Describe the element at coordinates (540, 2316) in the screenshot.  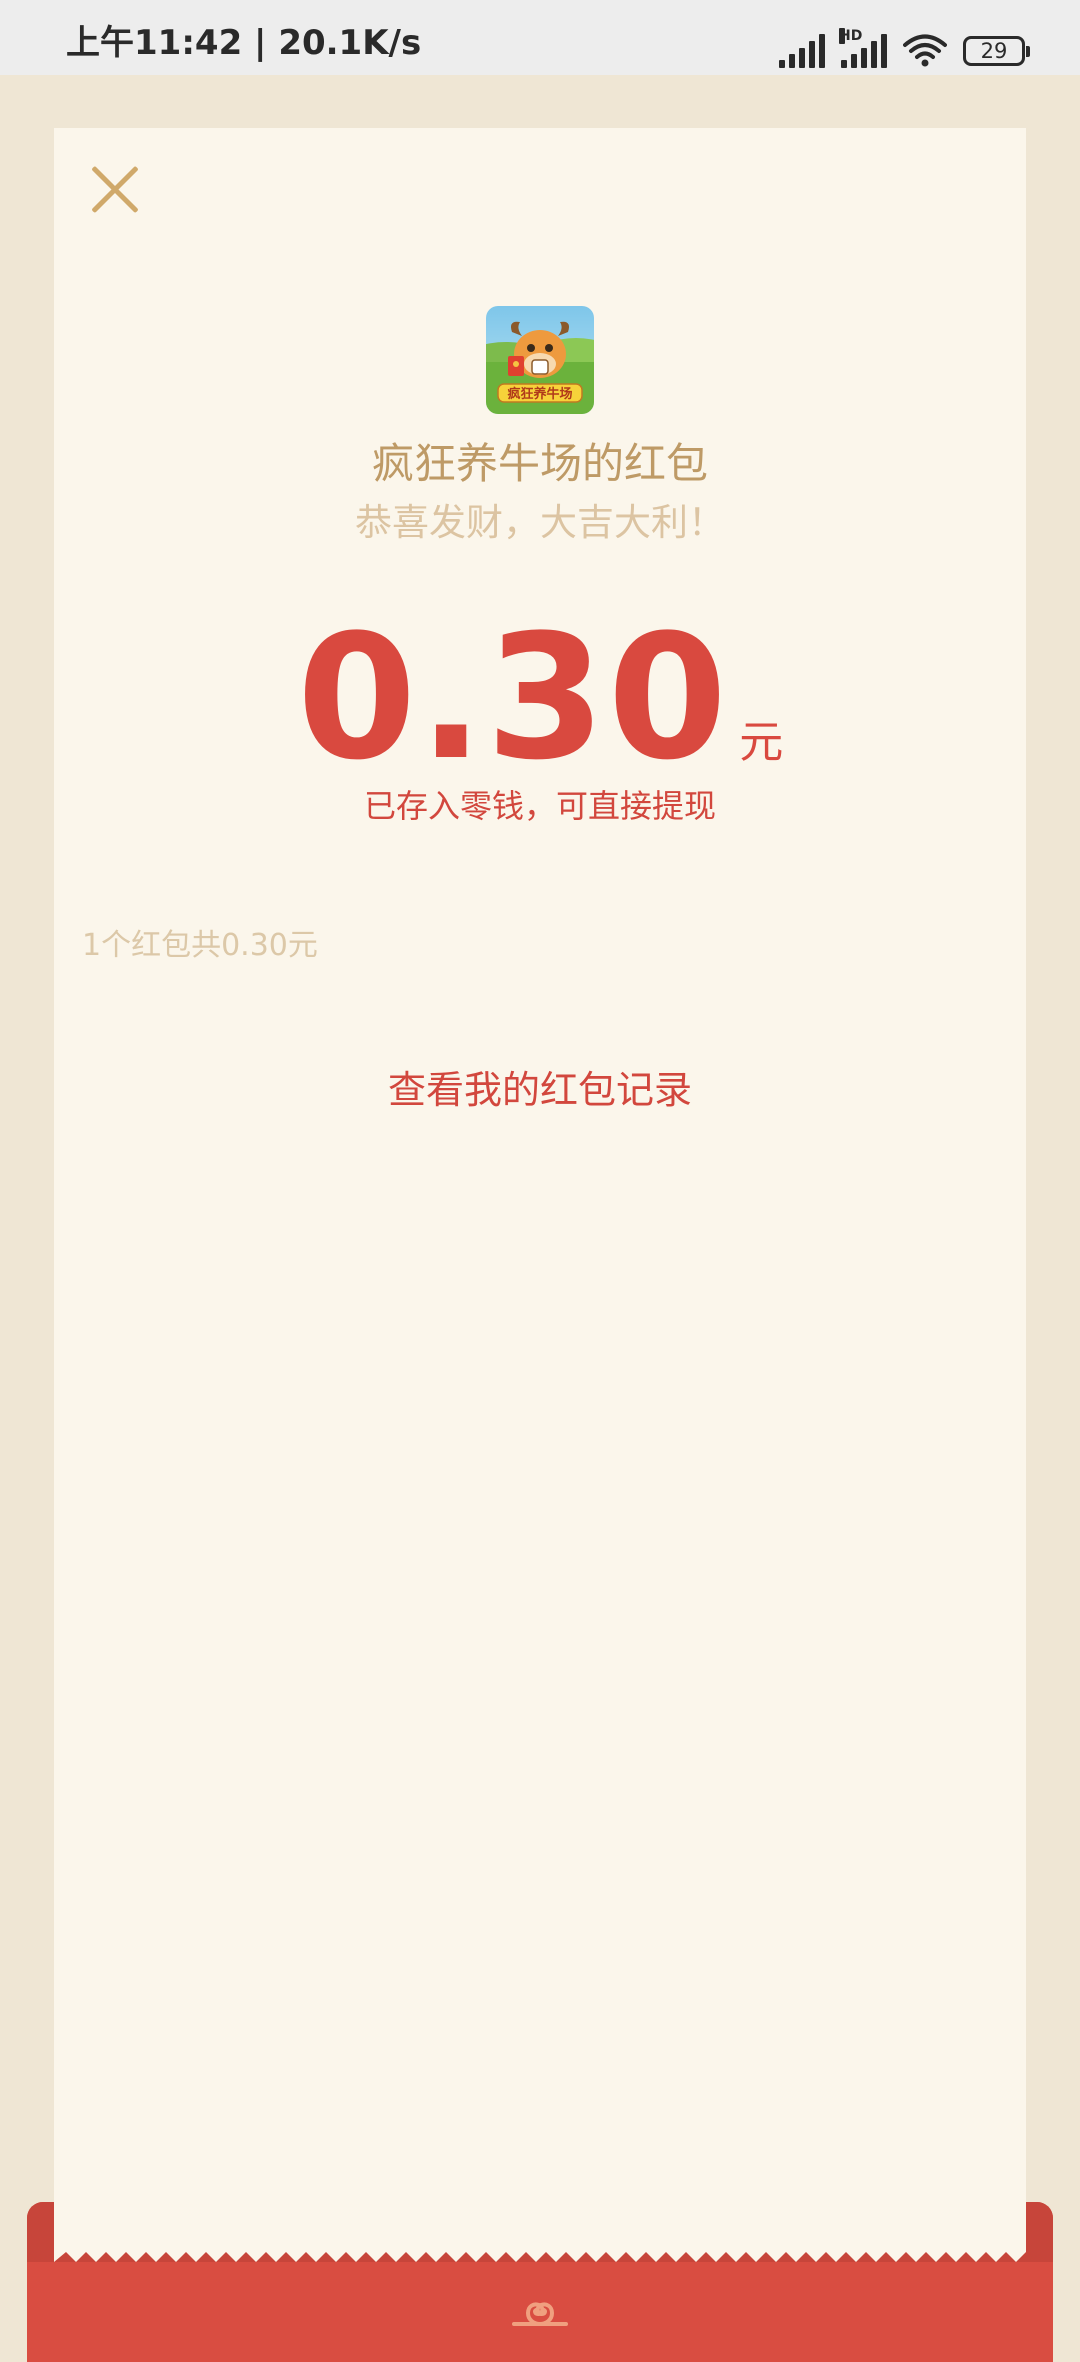
I see `cloud-emblem-icon` at that location.